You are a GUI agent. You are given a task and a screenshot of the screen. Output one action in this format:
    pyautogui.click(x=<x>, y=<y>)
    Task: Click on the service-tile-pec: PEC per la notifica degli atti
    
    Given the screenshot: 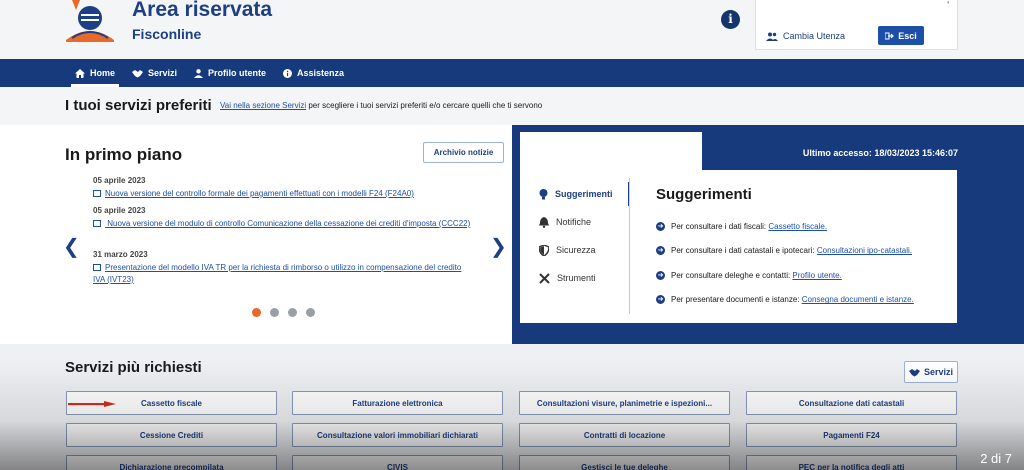 What is the action you would take?
    pyautogui.click(x=851, y=462)
    